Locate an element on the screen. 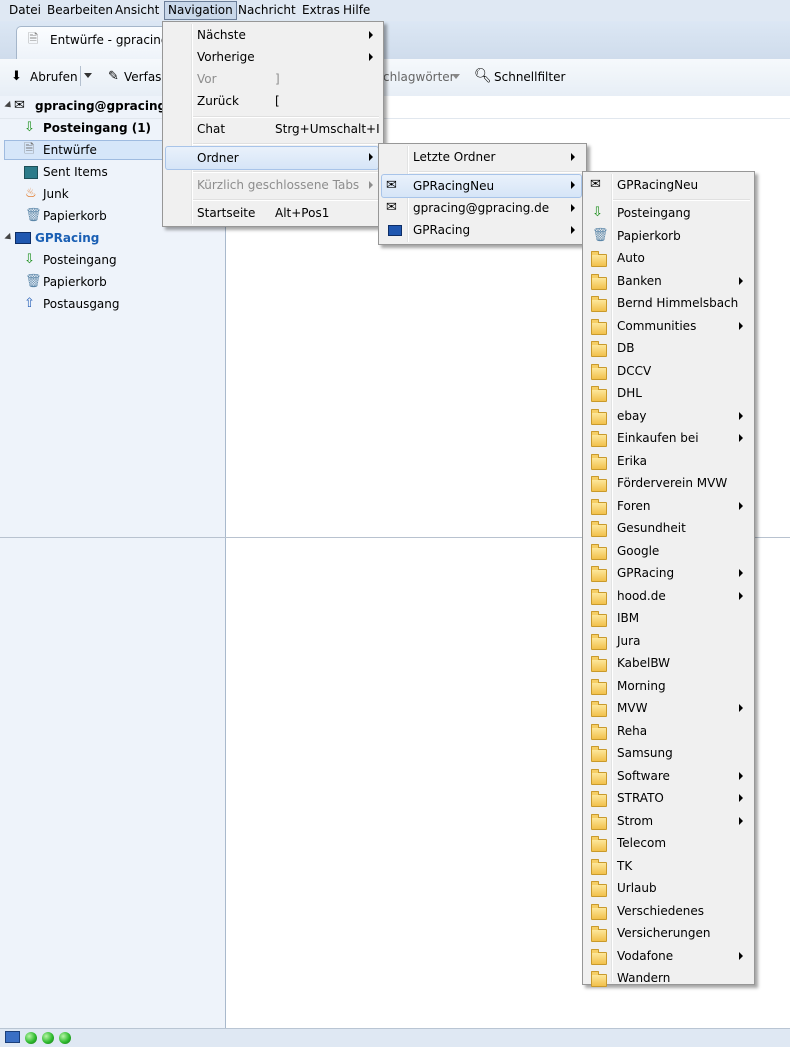  folder-menu-item: IBM is located at coordinates (667, 618).